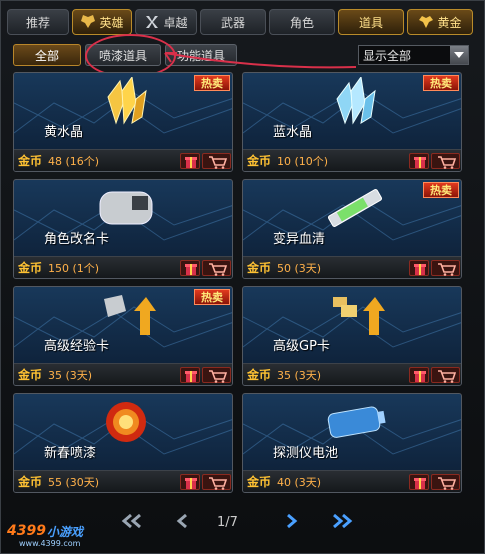  What do you see at coordinates (111, 22) in the screenshot?
I see `tab-label: 英雄` at bounding box center [111, 22].